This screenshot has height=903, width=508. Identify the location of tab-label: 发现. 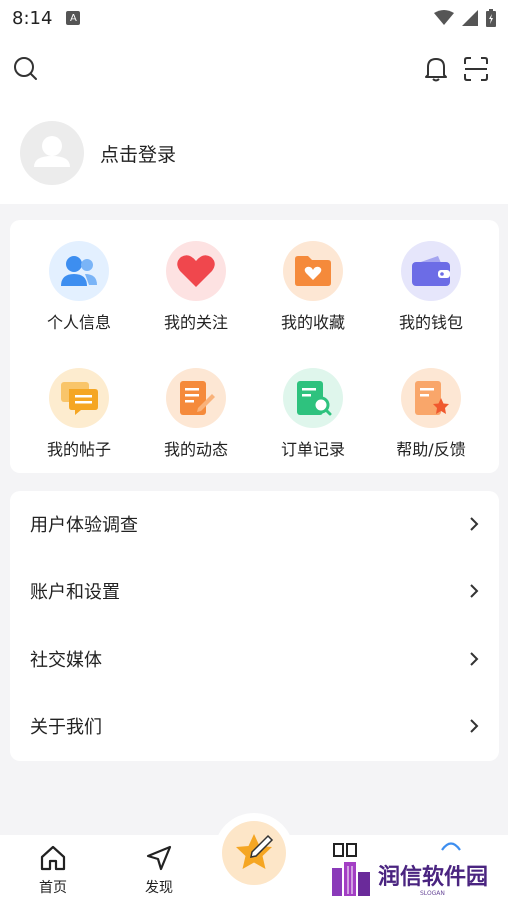
(159, 888).